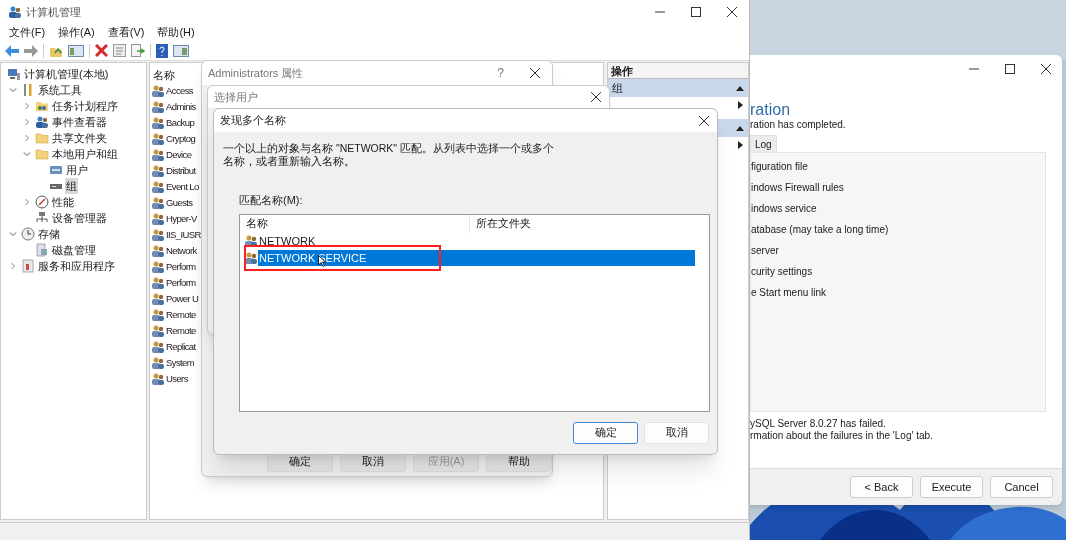  What do you see at coordinates (42, 202) in the screenshot?
I see `gauge-icon` at bounding box center [42, 202].